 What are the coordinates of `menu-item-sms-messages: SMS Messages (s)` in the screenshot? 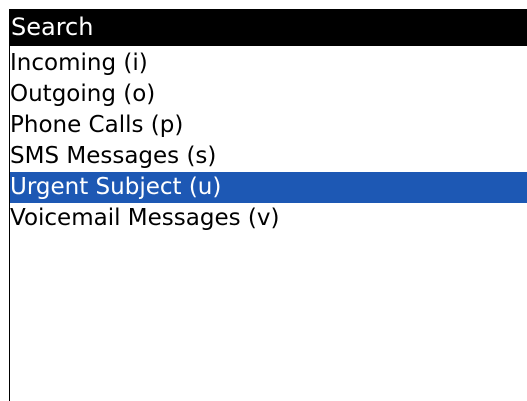 It's located at (268, 156).